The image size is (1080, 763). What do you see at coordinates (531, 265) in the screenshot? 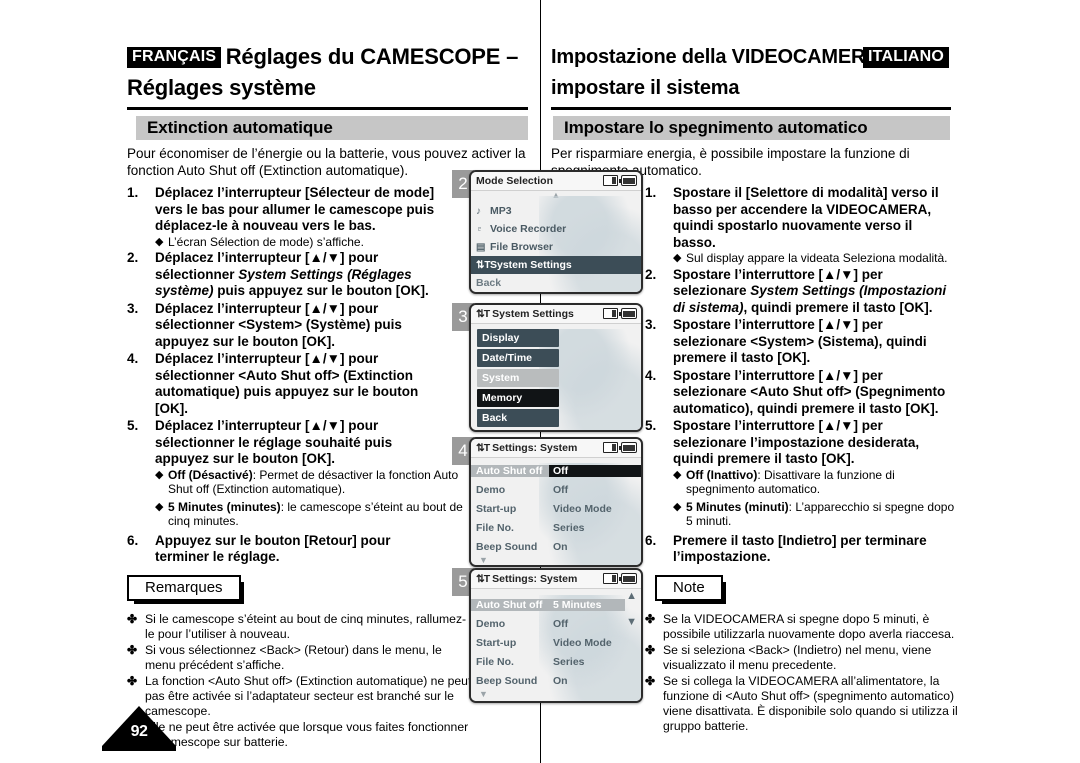
I see `menu-item-label: System Settings` at bounding box center [531, 265].